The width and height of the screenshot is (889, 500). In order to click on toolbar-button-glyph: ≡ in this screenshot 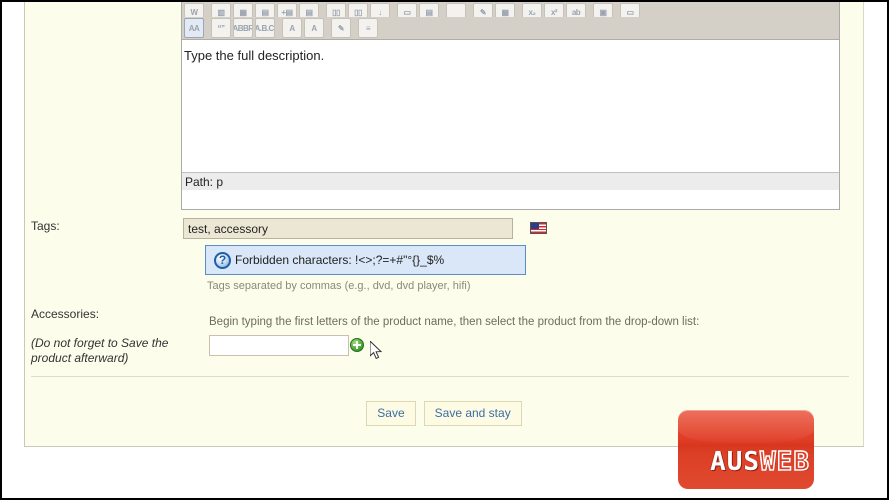, I will do `click(368, 28)`.